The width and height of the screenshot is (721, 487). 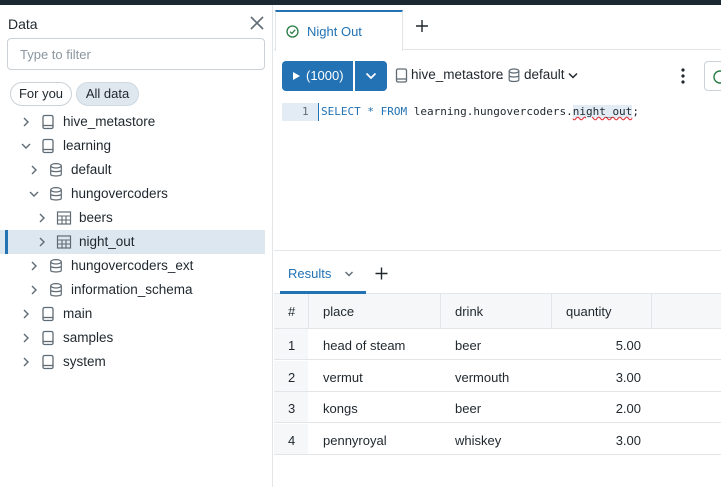 What do you see at coordinates (683, 76) in the screenshot?
I see `more-options-icon` at bounding box center [683, 76].